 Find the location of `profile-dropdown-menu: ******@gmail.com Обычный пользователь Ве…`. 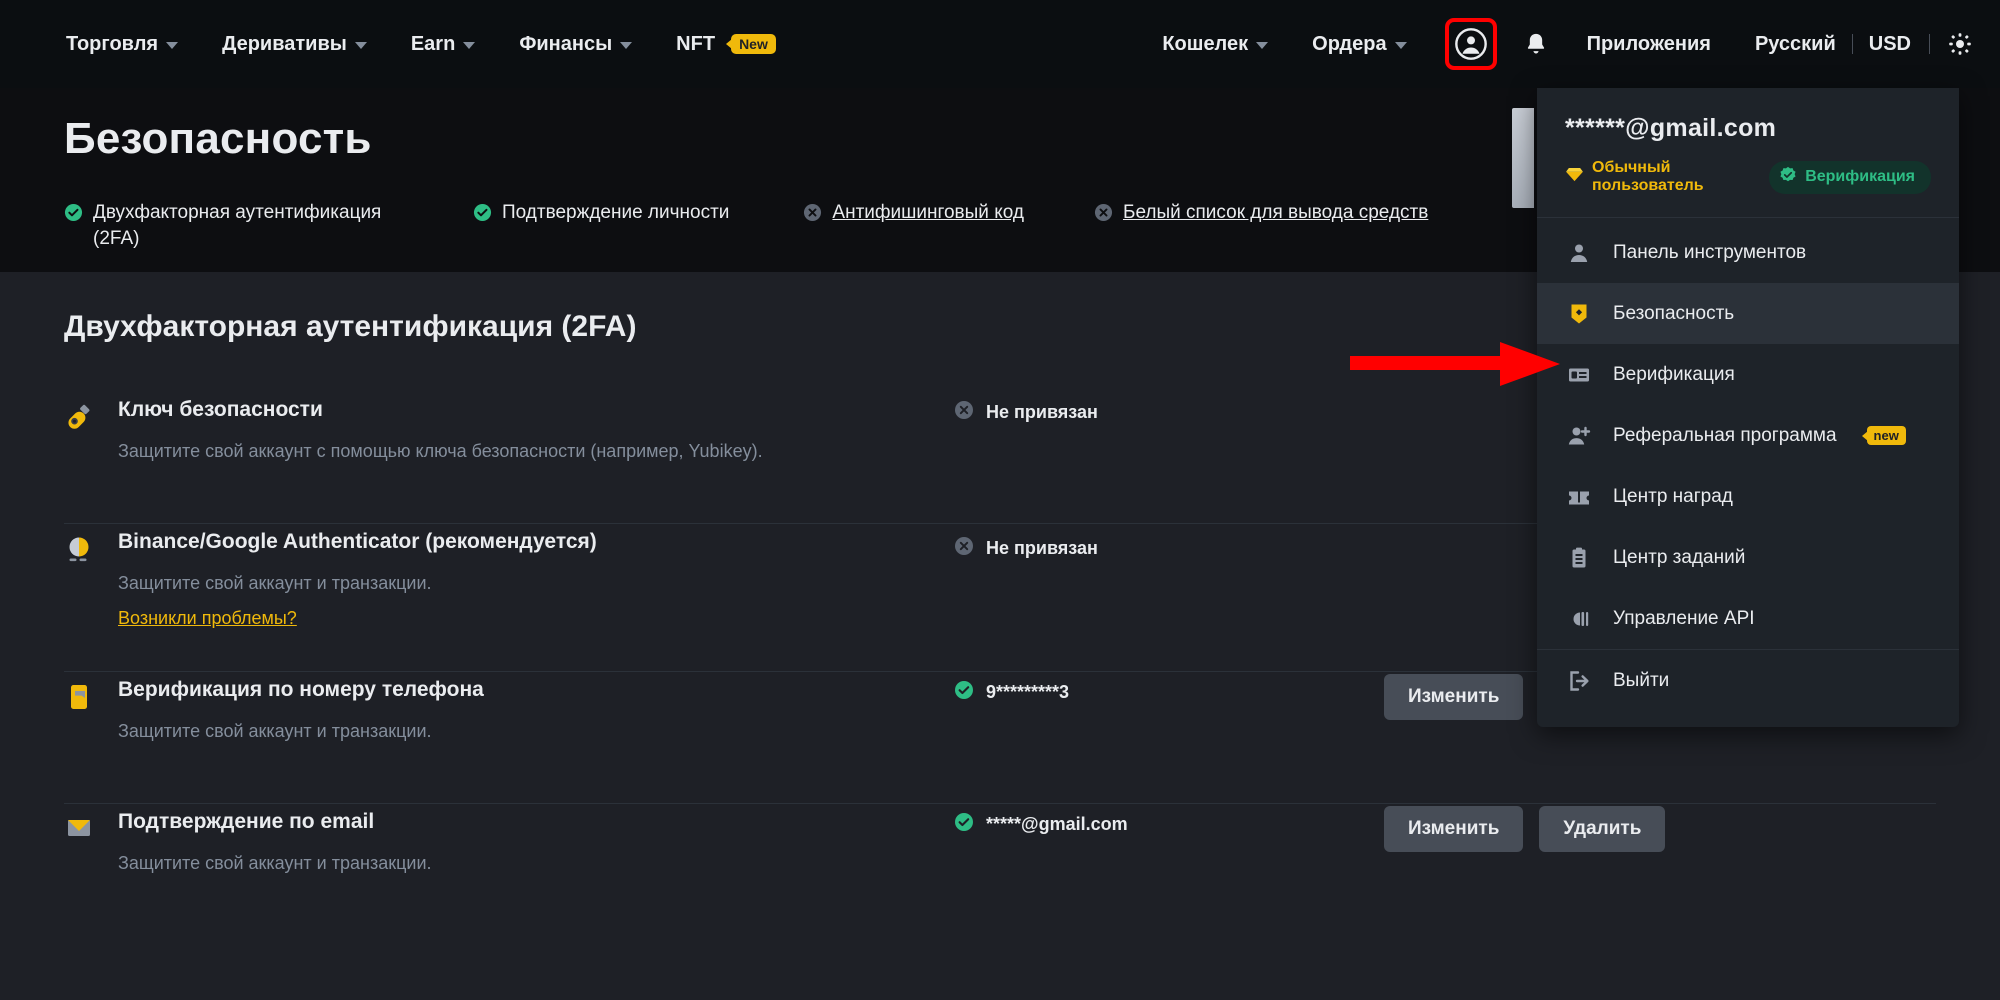

profile-dropdown-menu: ******@gmail.com Обычный пользователь Ве… is located at coordinates (1748, 407).